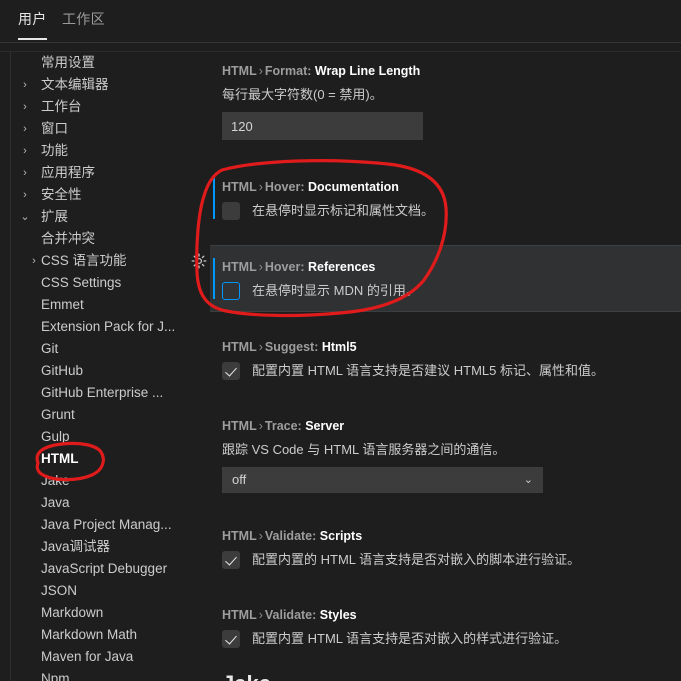 This screenshot has width=681, height=681. I want to click on toc-item--: ⌄ 扩展, so click(105, 217).